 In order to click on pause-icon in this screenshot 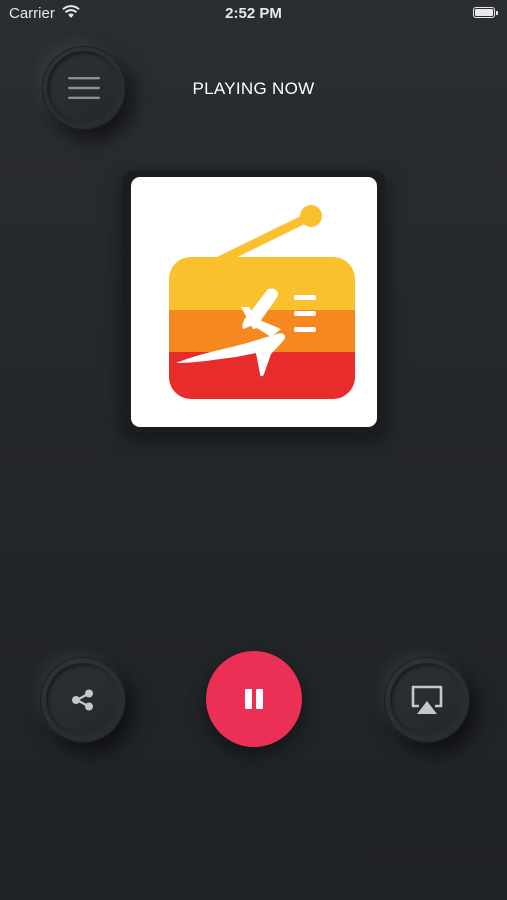, I will do `click(254, 699)`.